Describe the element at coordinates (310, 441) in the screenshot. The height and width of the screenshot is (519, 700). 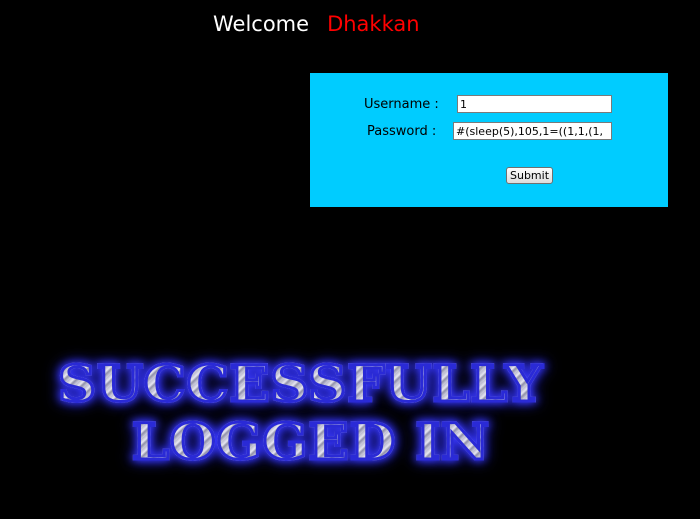
I see `banner-line-2: LOGGED IN` at that location.